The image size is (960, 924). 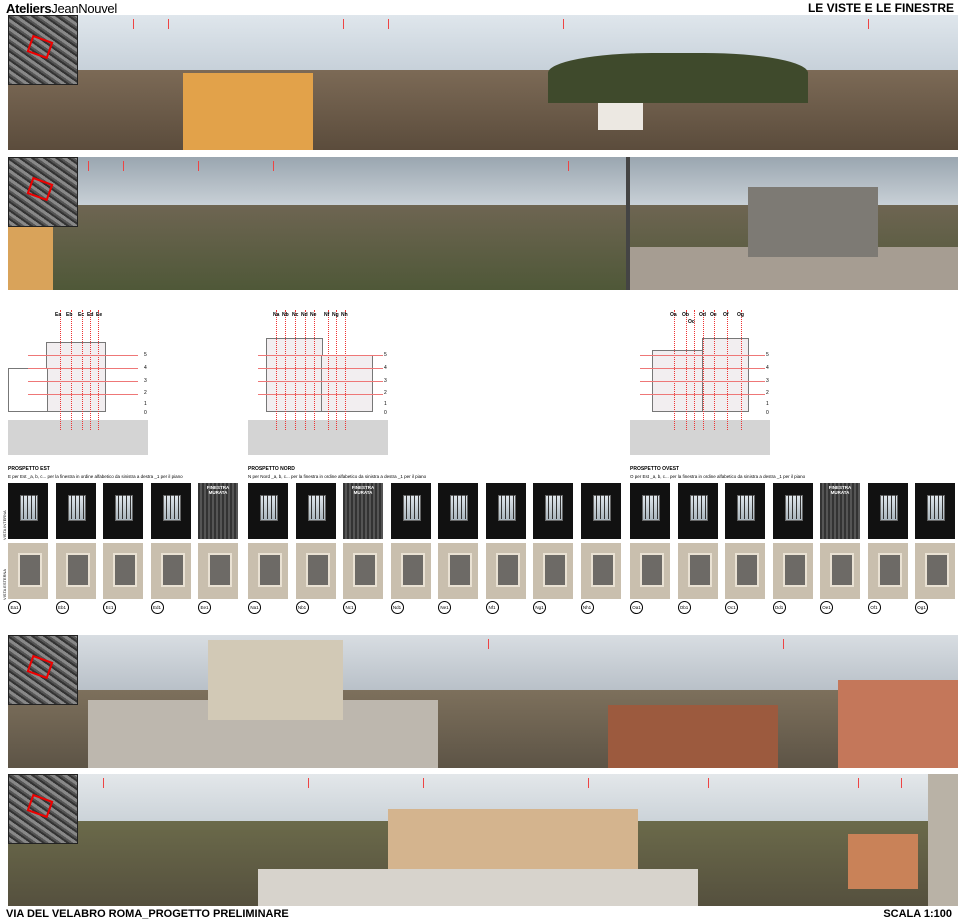 What do you see at coordinates (628, 223) in the screenshot?
I see `antenna-mast` at bounding box center [628, 223].